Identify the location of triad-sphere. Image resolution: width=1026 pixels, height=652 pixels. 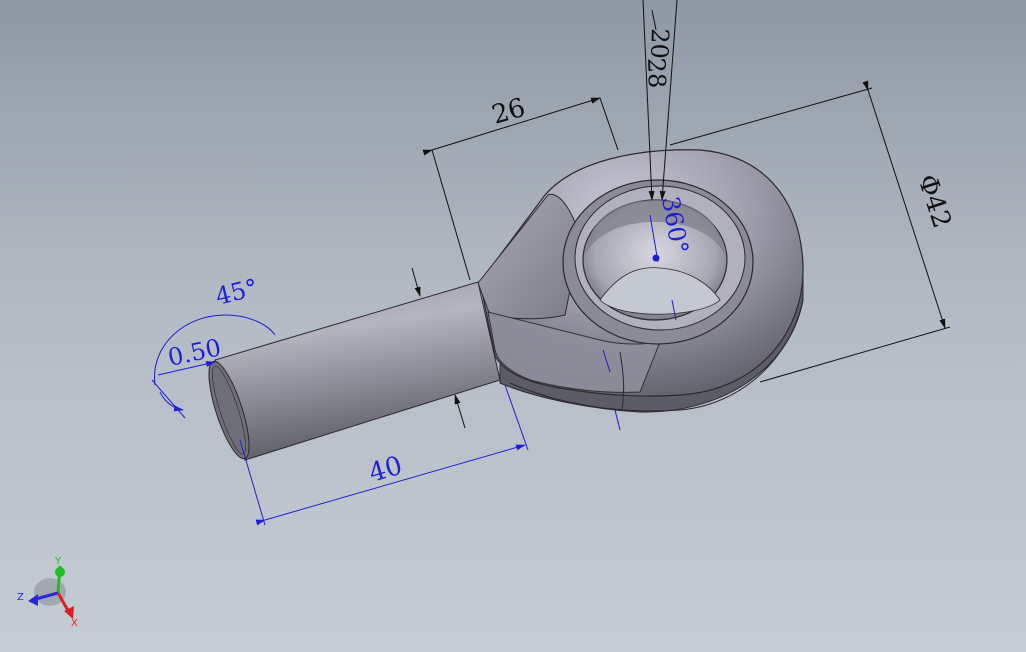
(50, 592).